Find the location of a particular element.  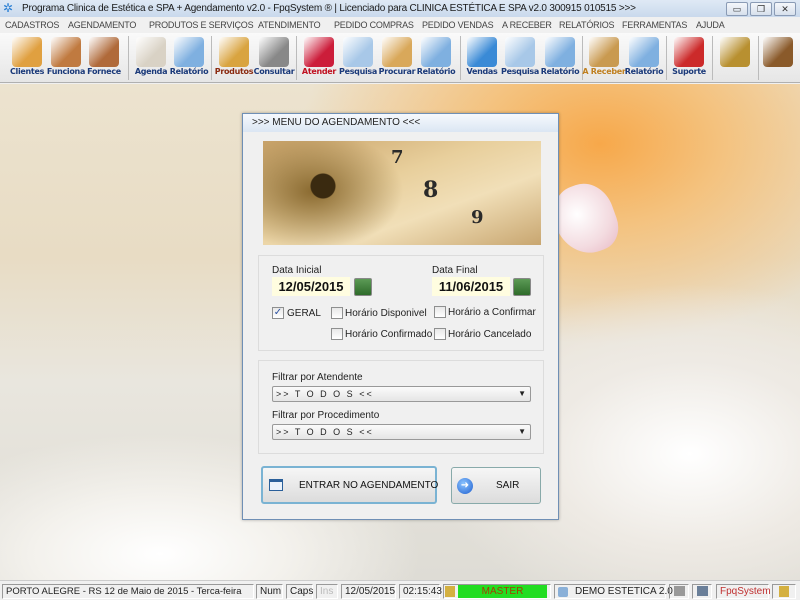

status-num: Num is located at coordinates (269, 591).